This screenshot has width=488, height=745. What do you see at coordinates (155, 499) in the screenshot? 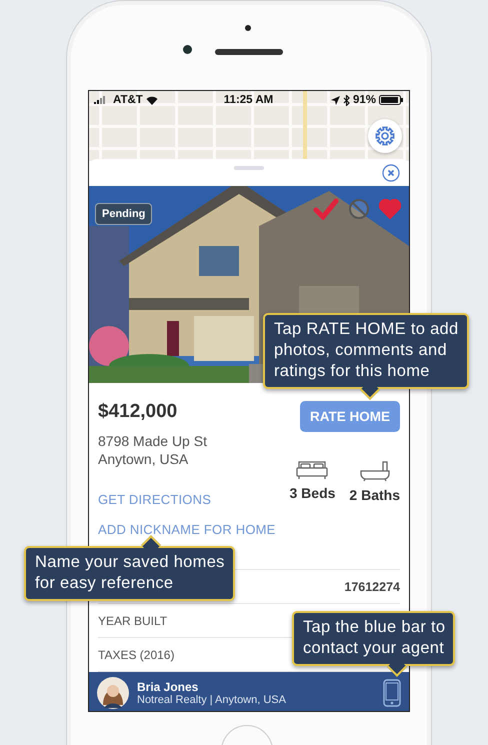
I see `get-directions-link: GET DIRECTIONS` at bounding box center [155, 499].